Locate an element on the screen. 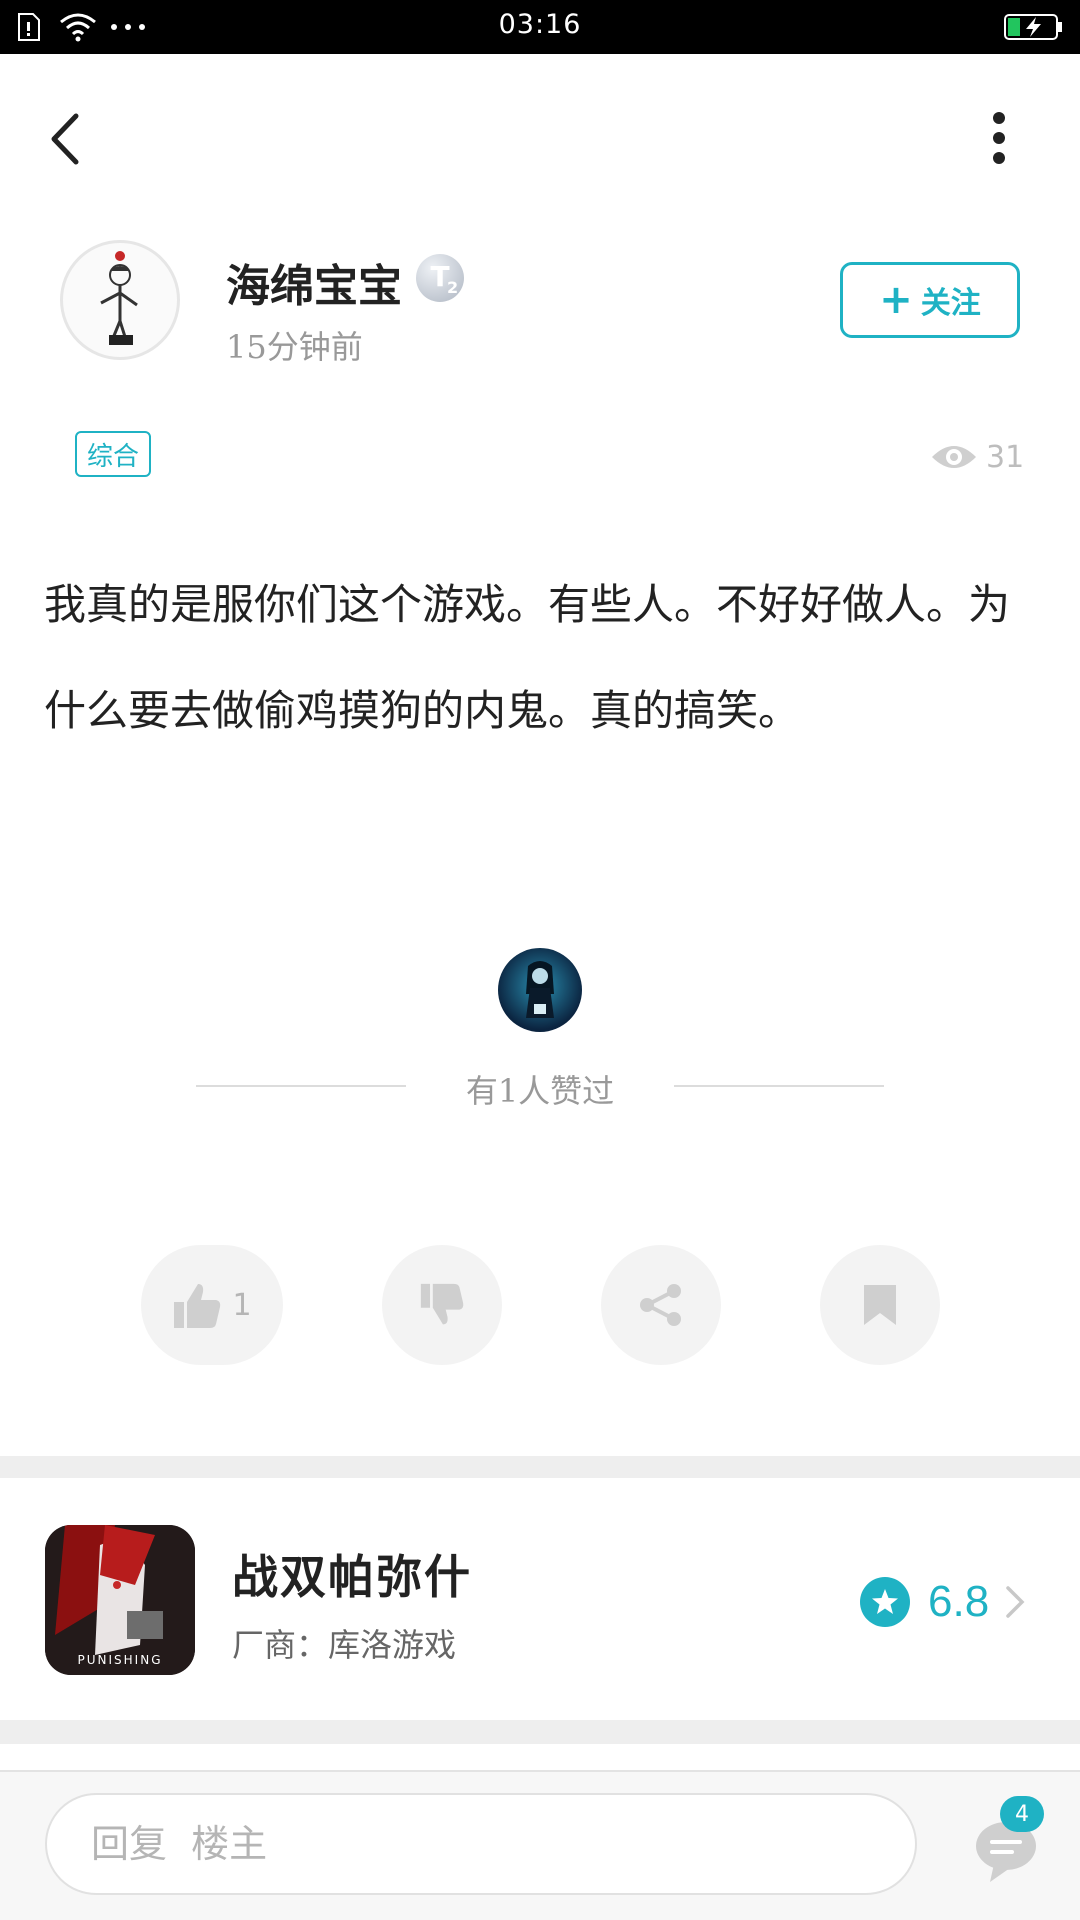  like-count: 1 is located at coordinates (242, 1305).